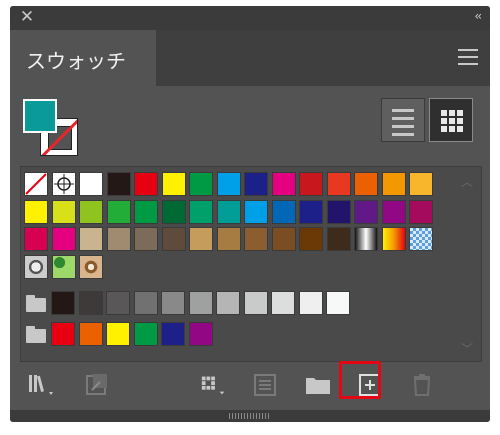  I want to click on collapse-icon: ‹‹, so click(477, 16).